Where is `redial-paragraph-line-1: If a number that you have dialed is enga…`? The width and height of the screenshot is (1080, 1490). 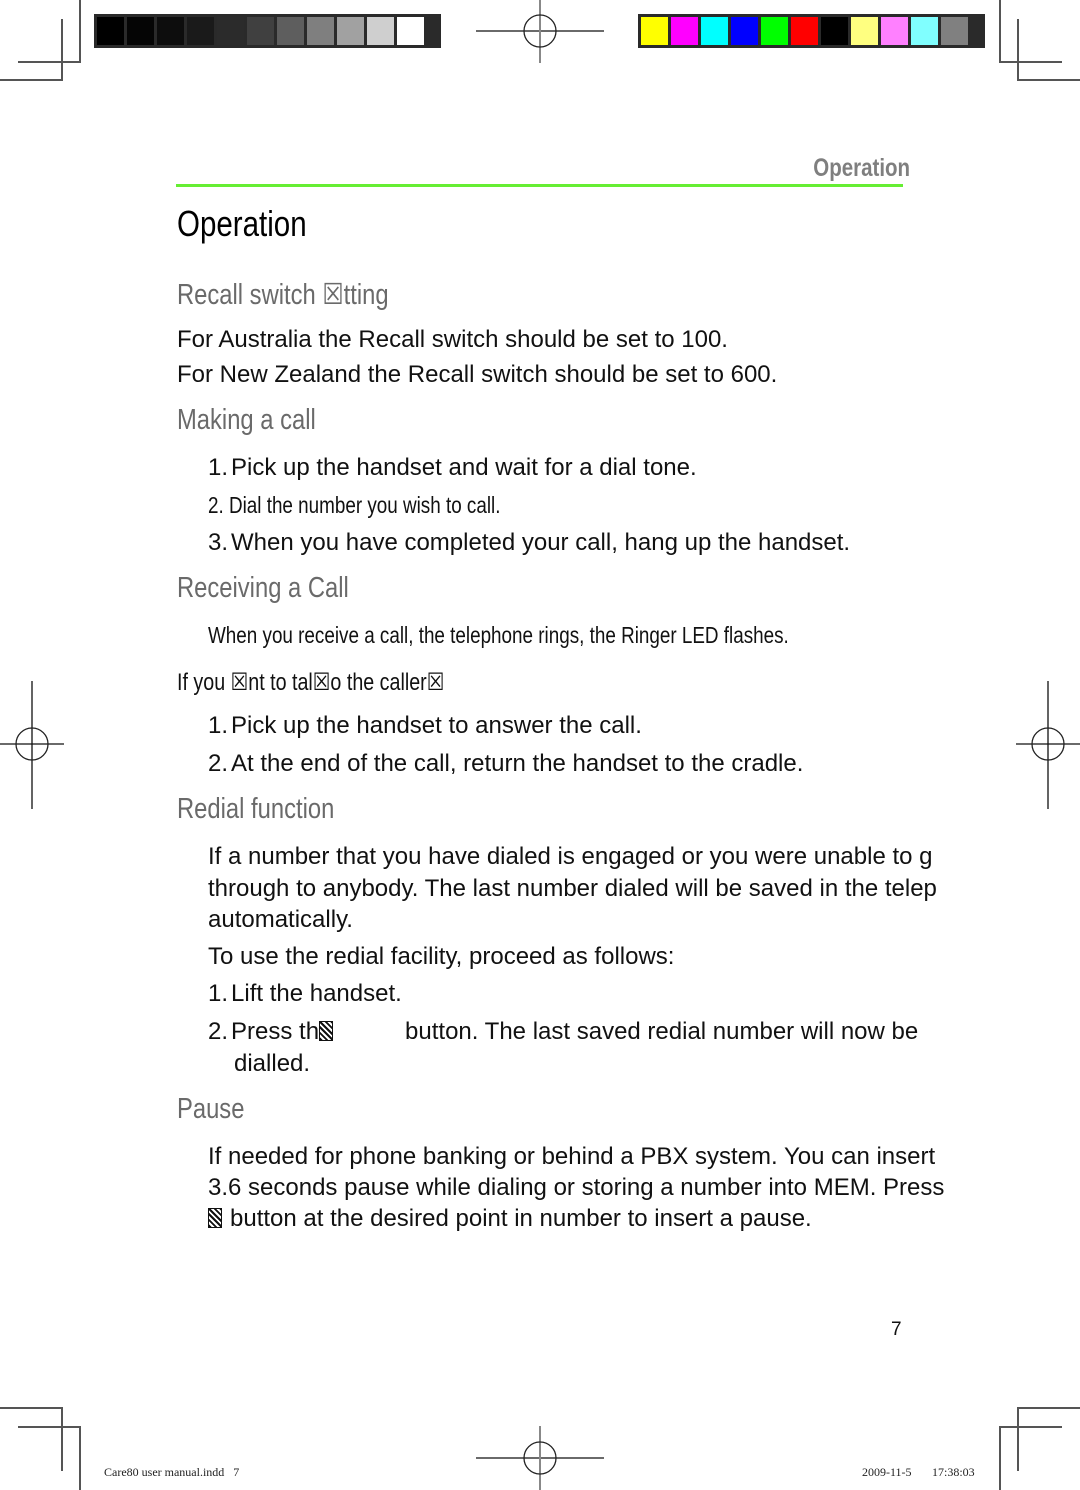 redial-paragraph-line-1: If a number that you have dialed is enga… is located at coordinates (570, 856).